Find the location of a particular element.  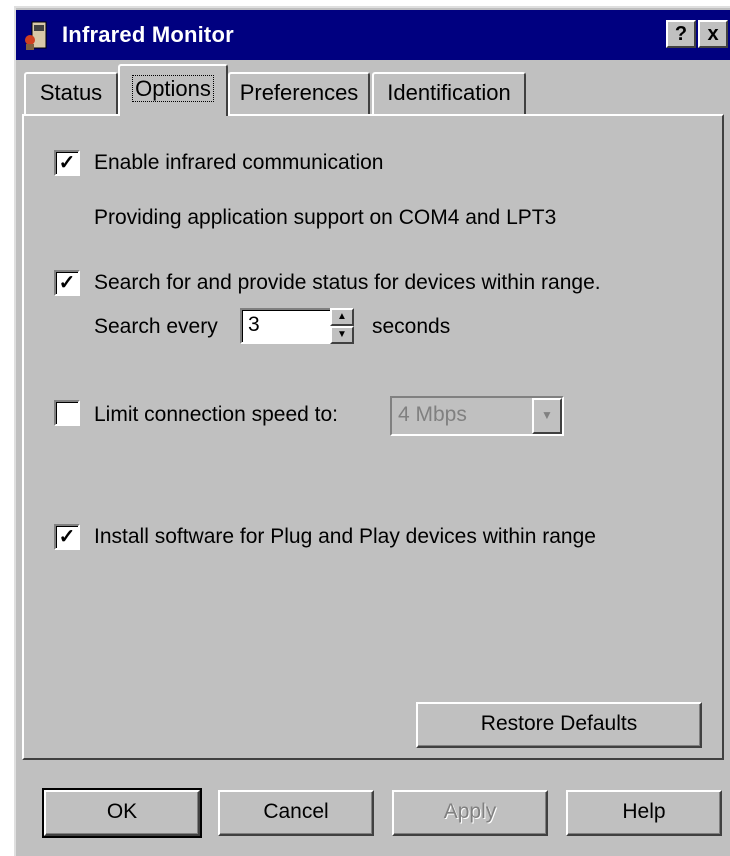

help-button: Help is located at coordinates (644, 813).